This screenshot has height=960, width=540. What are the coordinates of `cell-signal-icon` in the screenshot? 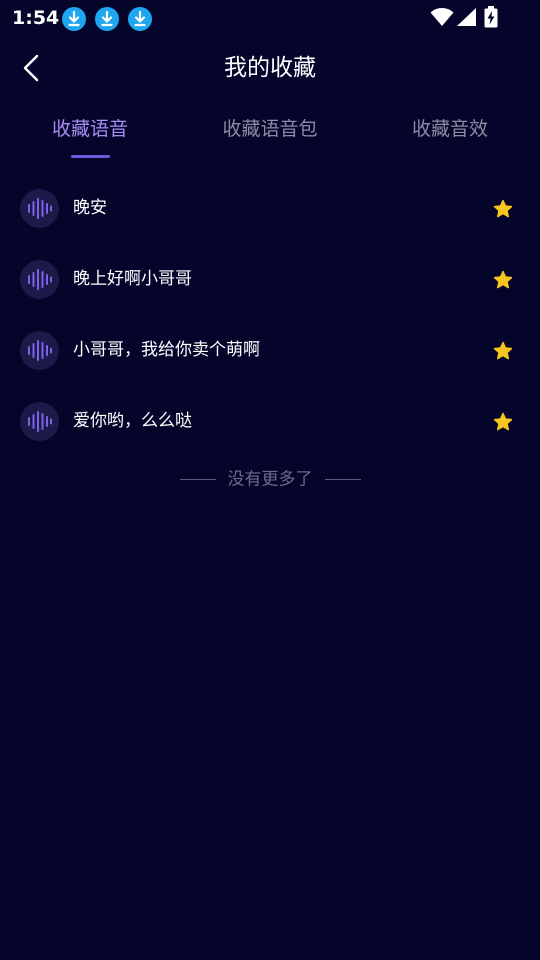 It's located at (466, 17).